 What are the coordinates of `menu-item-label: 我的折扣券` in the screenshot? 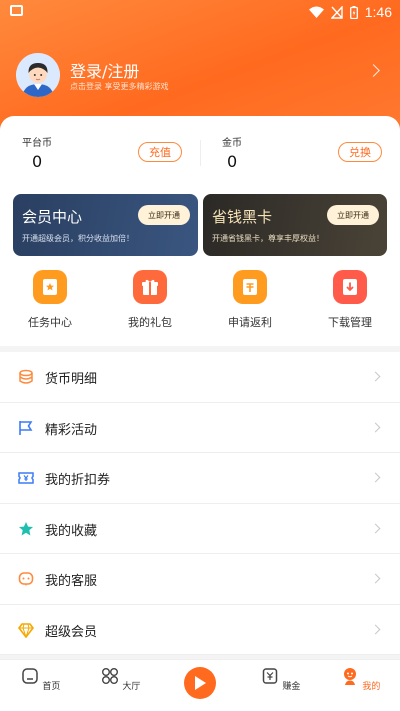 It's located at (78, 480).